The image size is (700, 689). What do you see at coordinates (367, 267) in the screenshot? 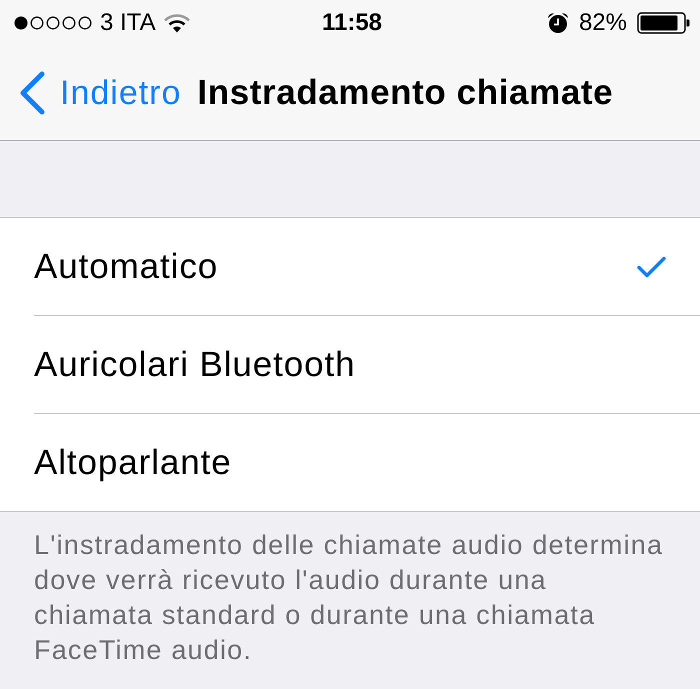
I see `option-row: Automatico` at bounding box center [367, 267].